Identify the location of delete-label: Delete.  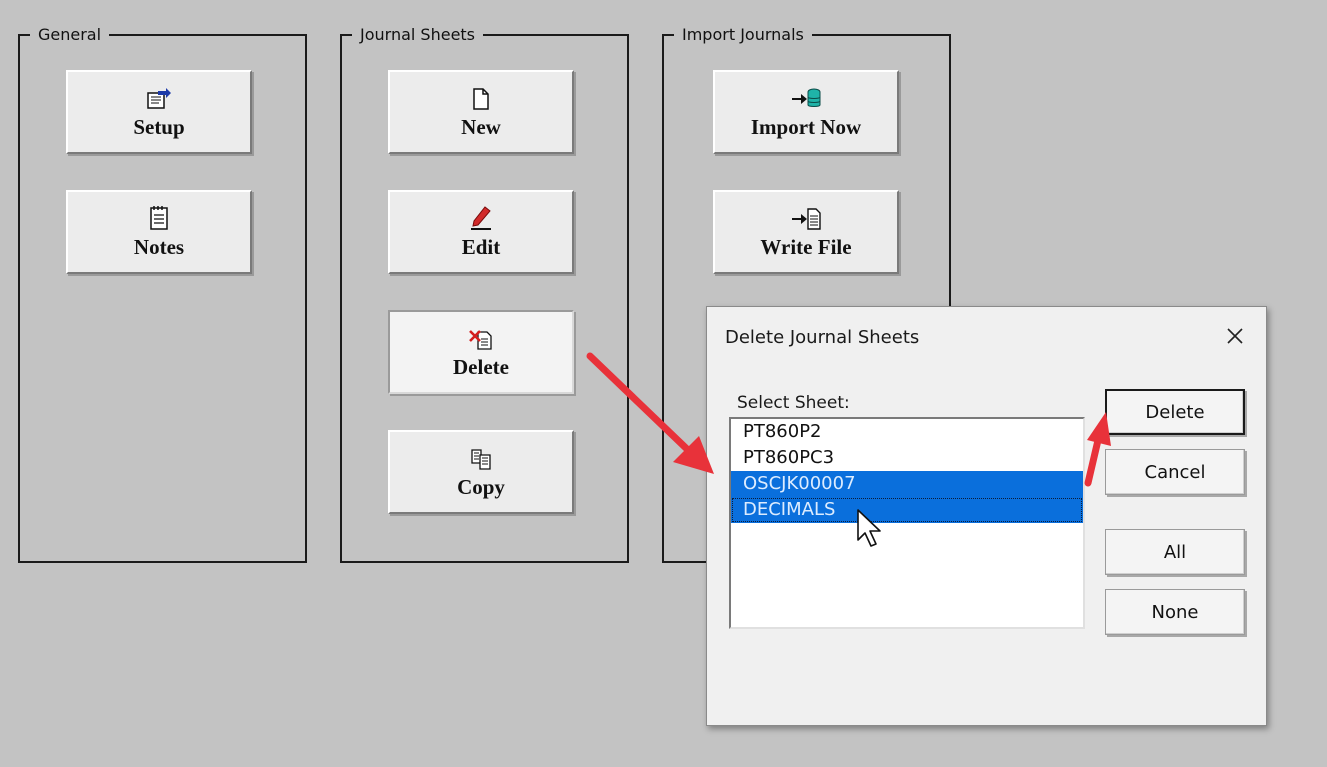
(481, 366).